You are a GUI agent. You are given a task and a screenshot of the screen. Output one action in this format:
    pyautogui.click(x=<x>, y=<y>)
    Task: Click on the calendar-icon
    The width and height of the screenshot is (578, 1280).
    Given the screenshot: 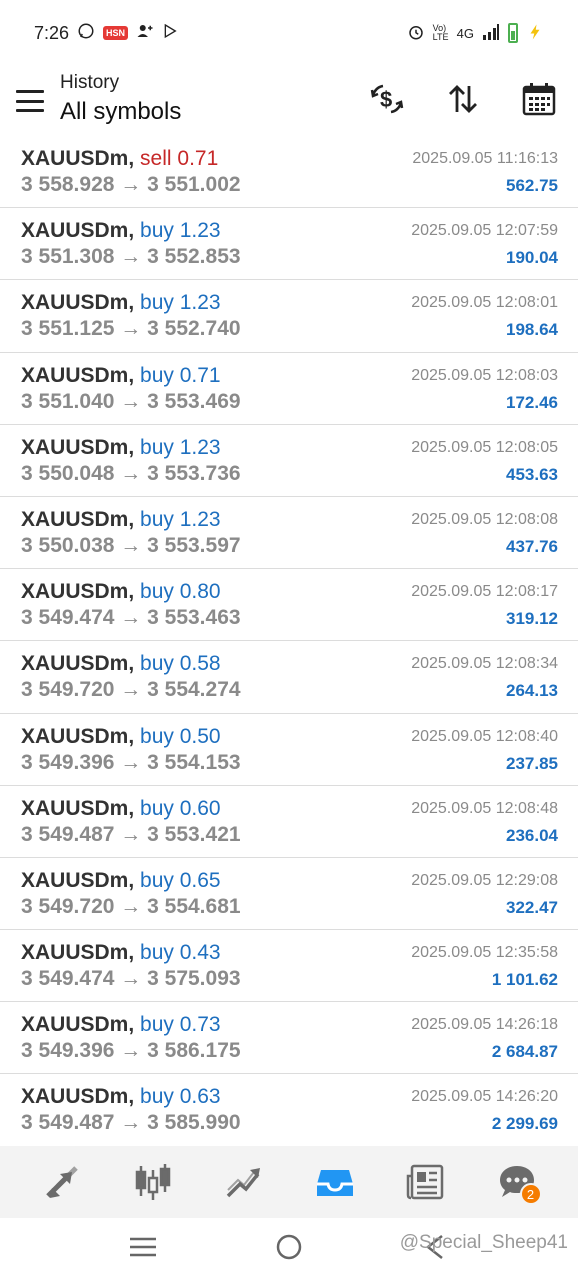 What is the action you would take?
    pyautogui.click(x=539, y=99)
    